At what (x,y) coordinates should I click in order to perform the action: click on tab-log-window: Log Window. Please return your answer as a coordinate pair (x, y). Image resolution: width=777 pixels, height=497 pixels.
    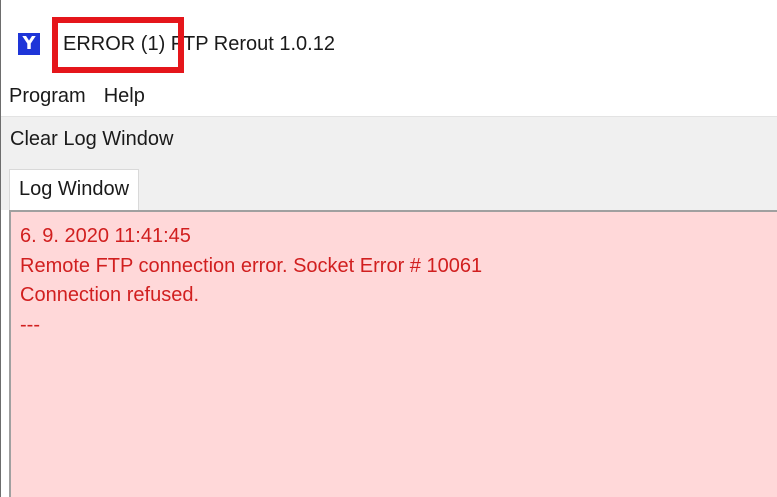
    Looking at the image, I should click on (74, 189).